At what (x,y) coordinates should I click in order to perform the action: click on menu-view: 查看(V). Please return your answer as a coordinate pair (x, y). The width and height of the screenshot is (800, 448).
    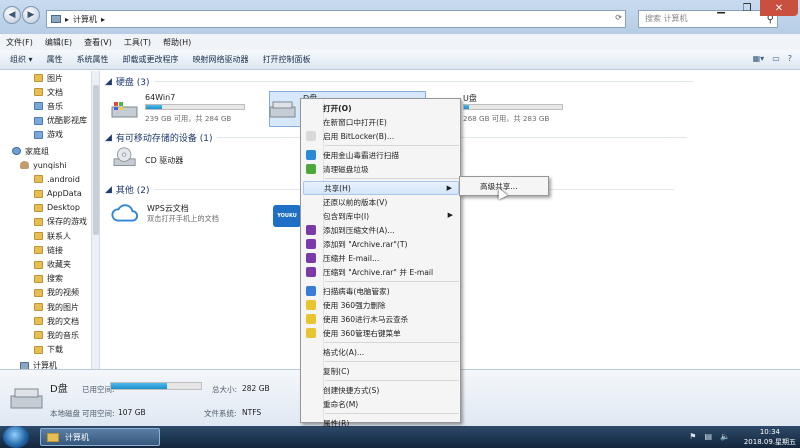
    Looking at the image, I should click on (98, 42).